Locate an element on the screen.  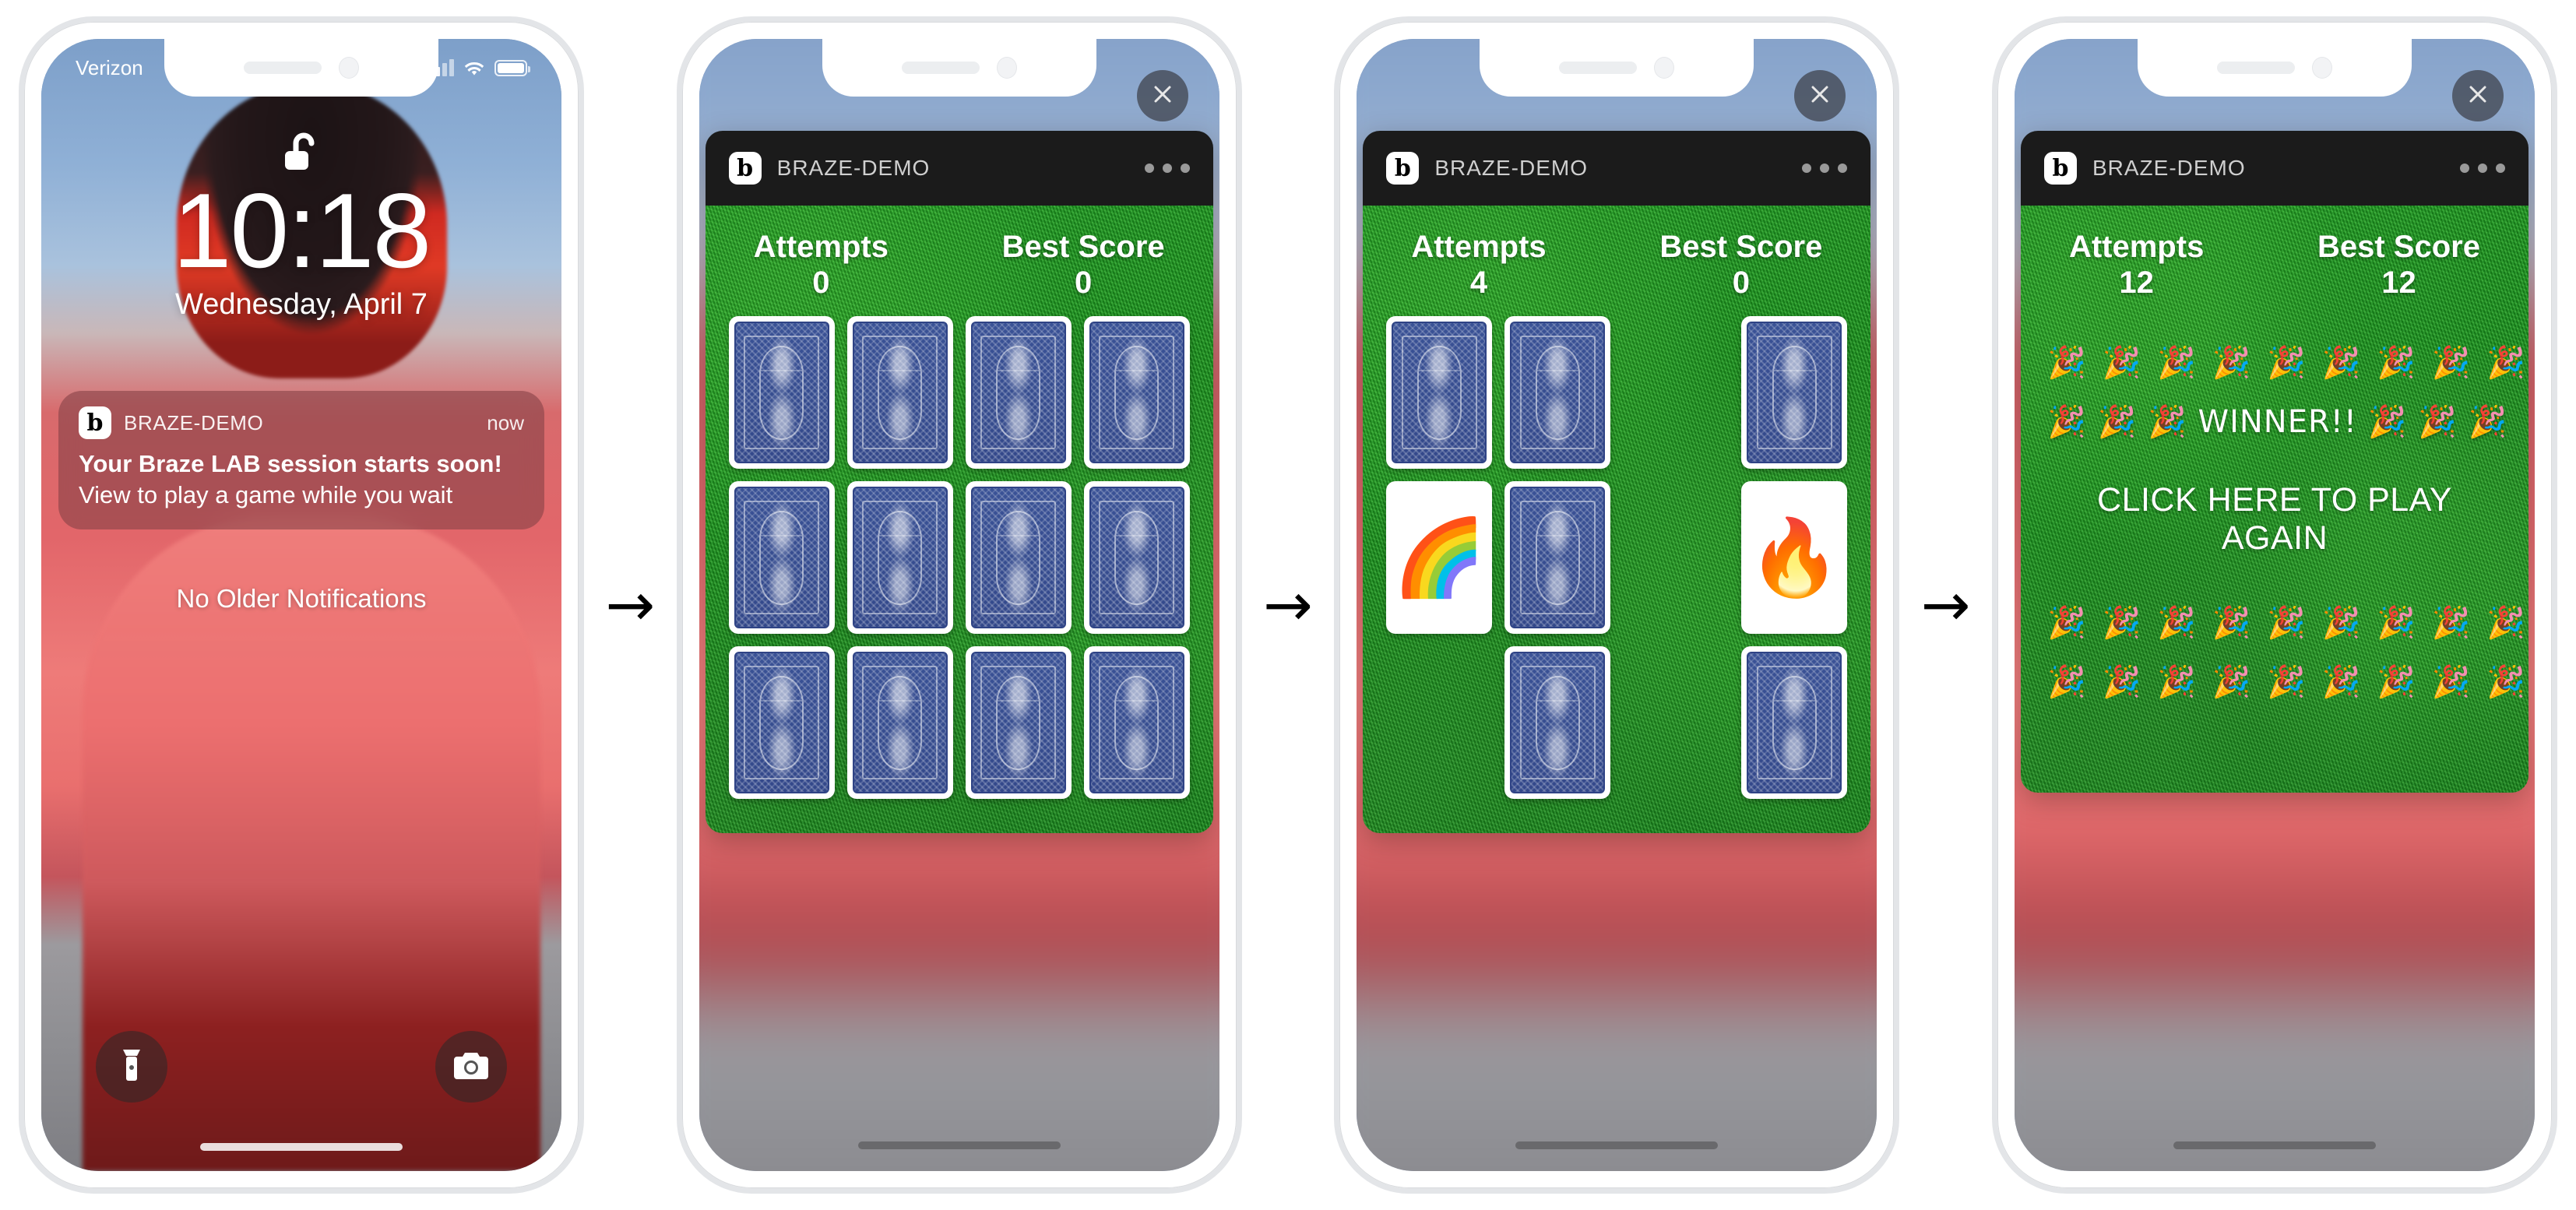
memory-card-revealed: 🌈 is located at coordinates (1439, 558).